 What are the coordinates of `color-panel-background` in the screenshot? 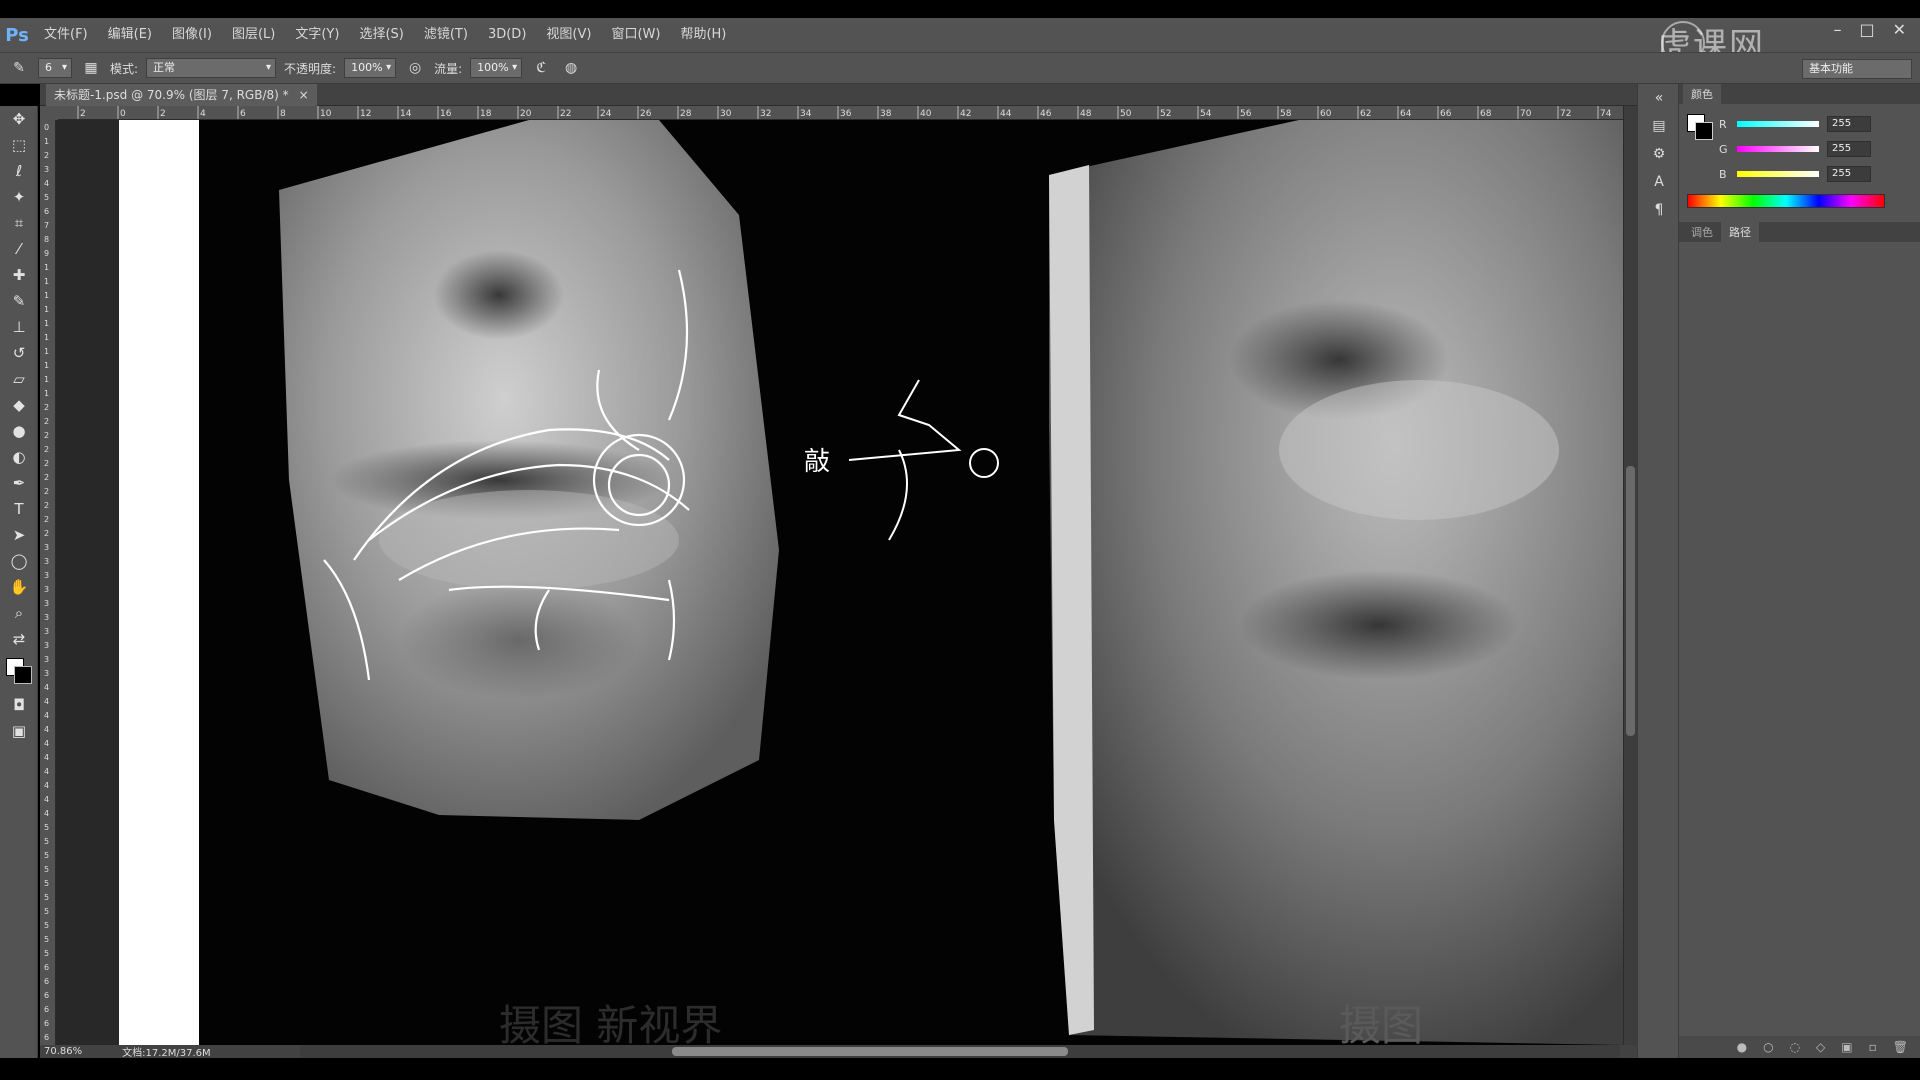 It's located at (1704, 131).